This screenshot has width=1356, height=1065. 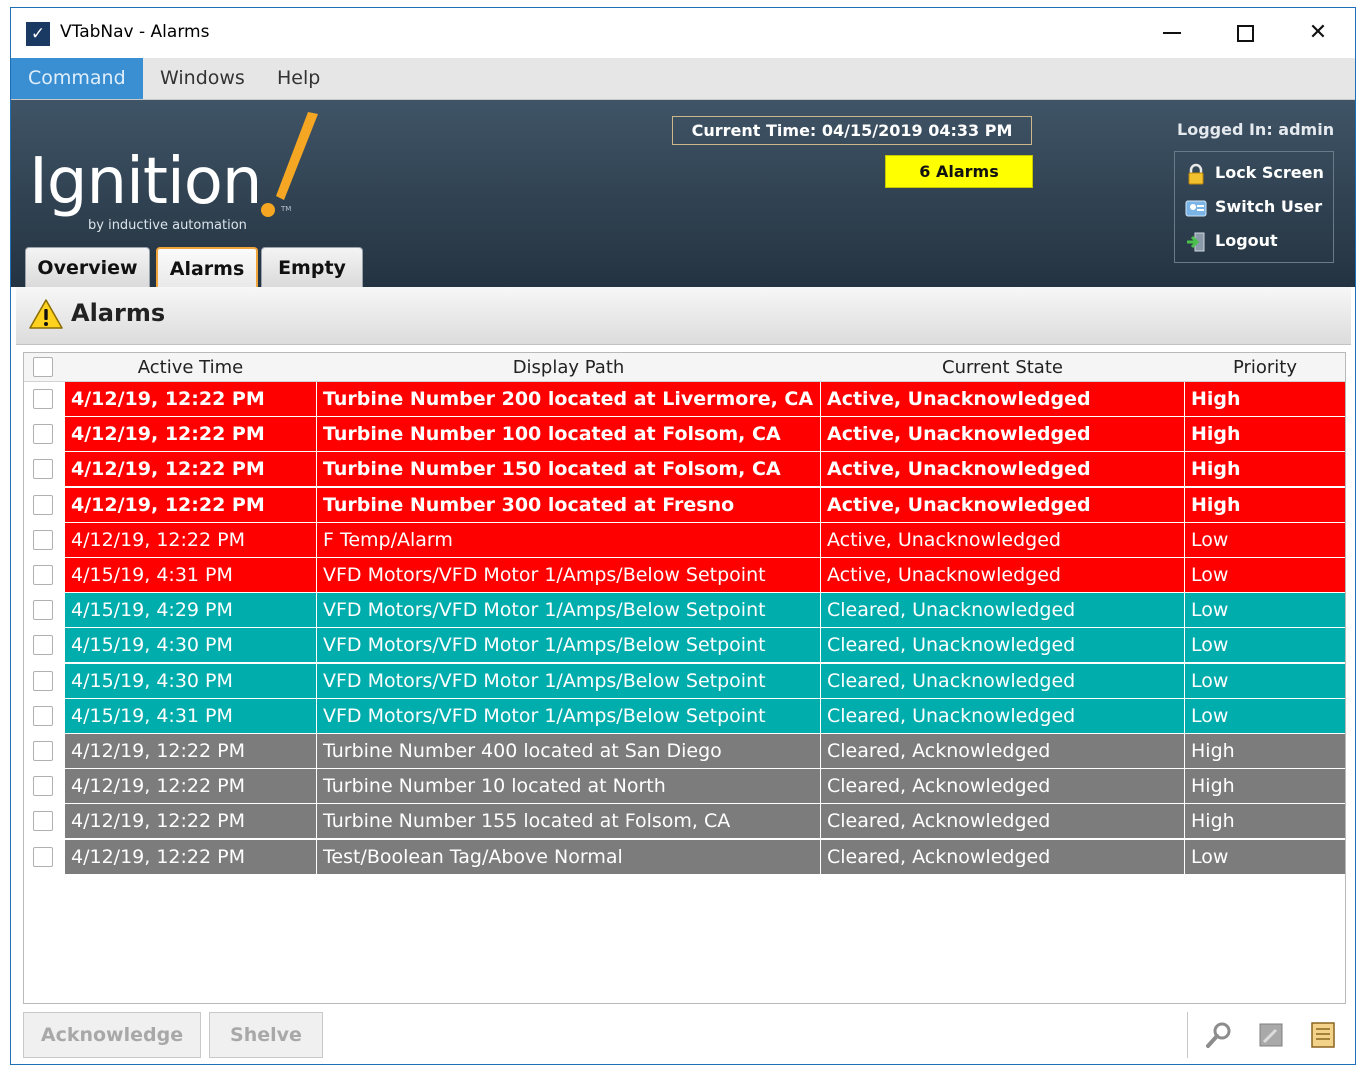 I want to click on tab-empty: Empty, so click(x=312, y=267).